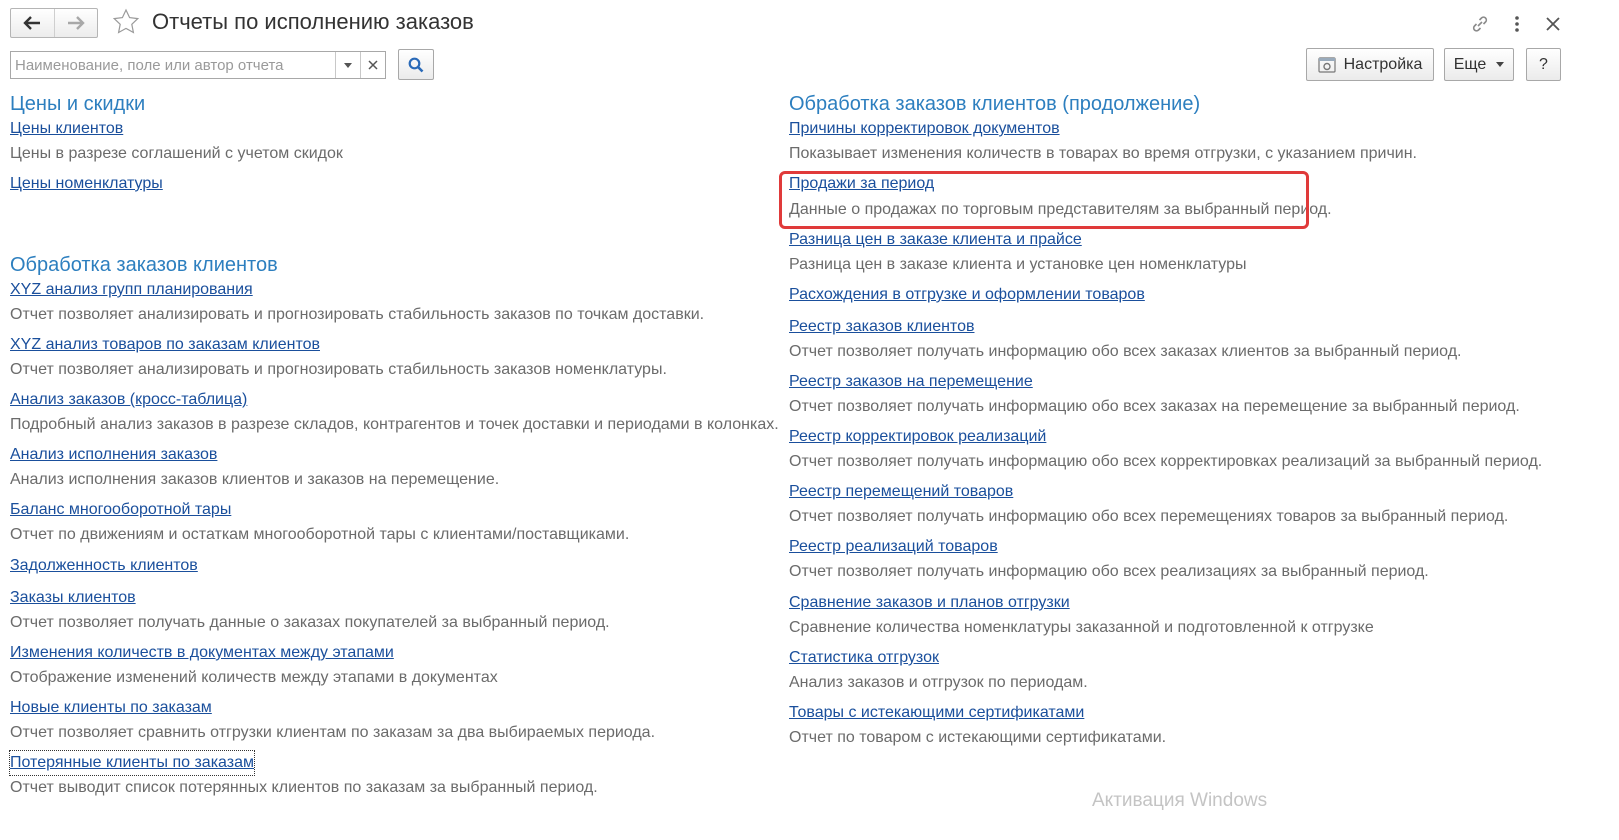 Image resolution: width=1619 pixels, height=840 pixels. I want to click on report-link: XYZ анализ групп планирования, so click(131, 290).